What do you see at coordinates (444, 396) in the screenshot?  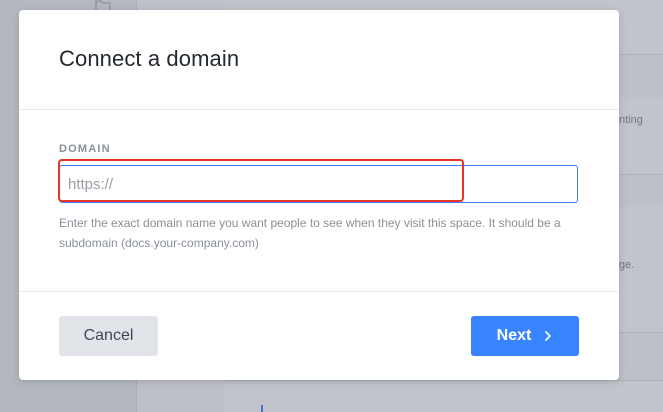 I see `background-card` at bounding box center [444, 396].